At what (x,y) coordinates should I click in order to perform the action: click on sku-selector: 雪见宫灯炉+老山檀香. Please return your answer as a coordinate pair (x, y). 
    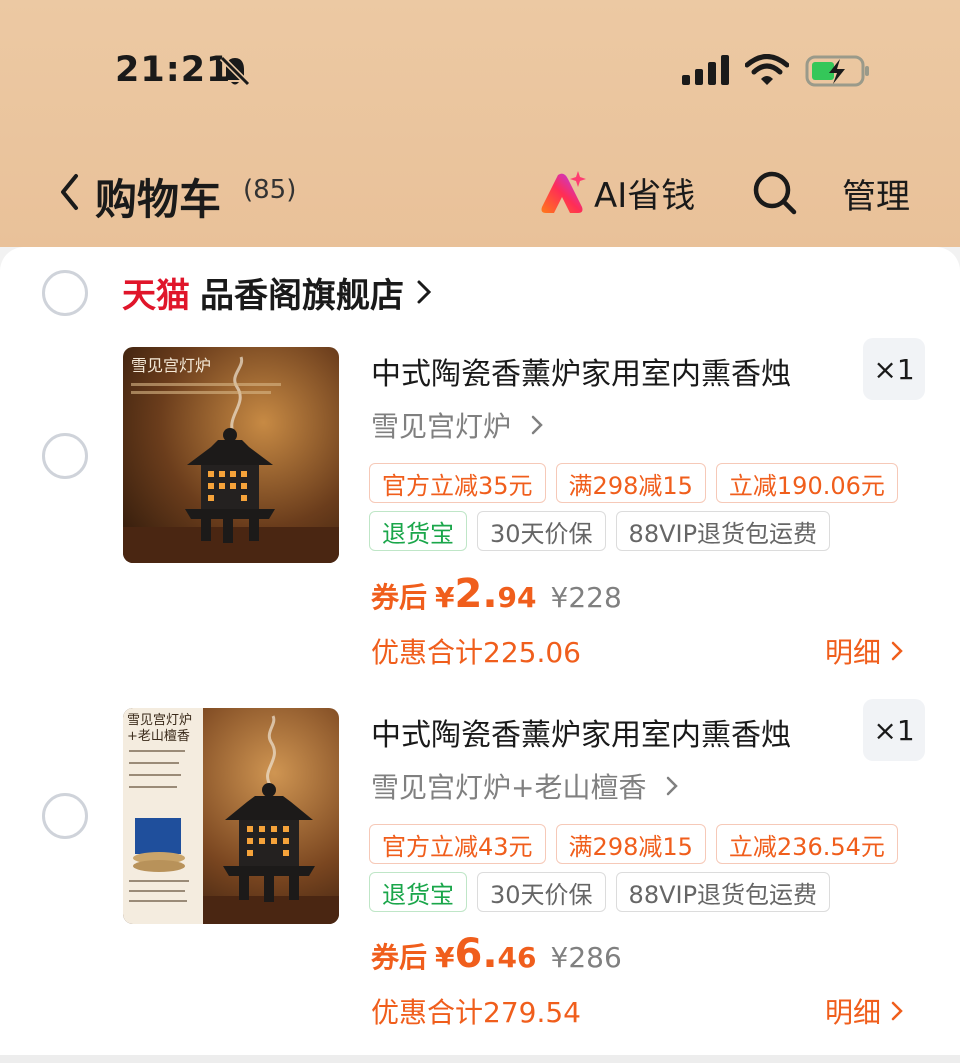
    Looking at the image, I should click on (525, 786).